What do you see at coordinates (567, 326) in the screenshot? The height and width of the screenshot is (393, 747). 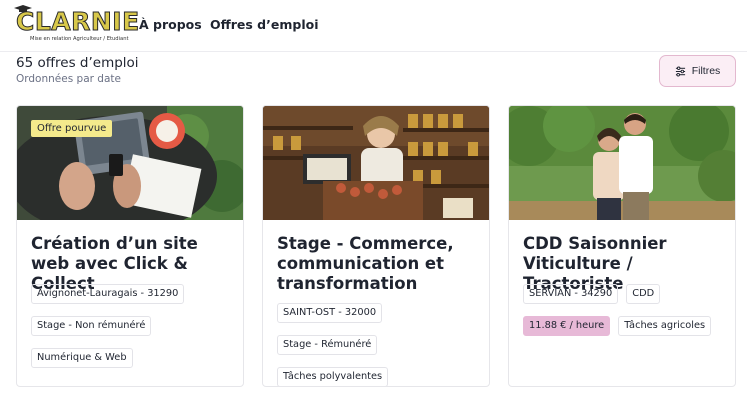 I see `pay-rate-tag: 11.88 € / heure` at bounding box center [567, 326].